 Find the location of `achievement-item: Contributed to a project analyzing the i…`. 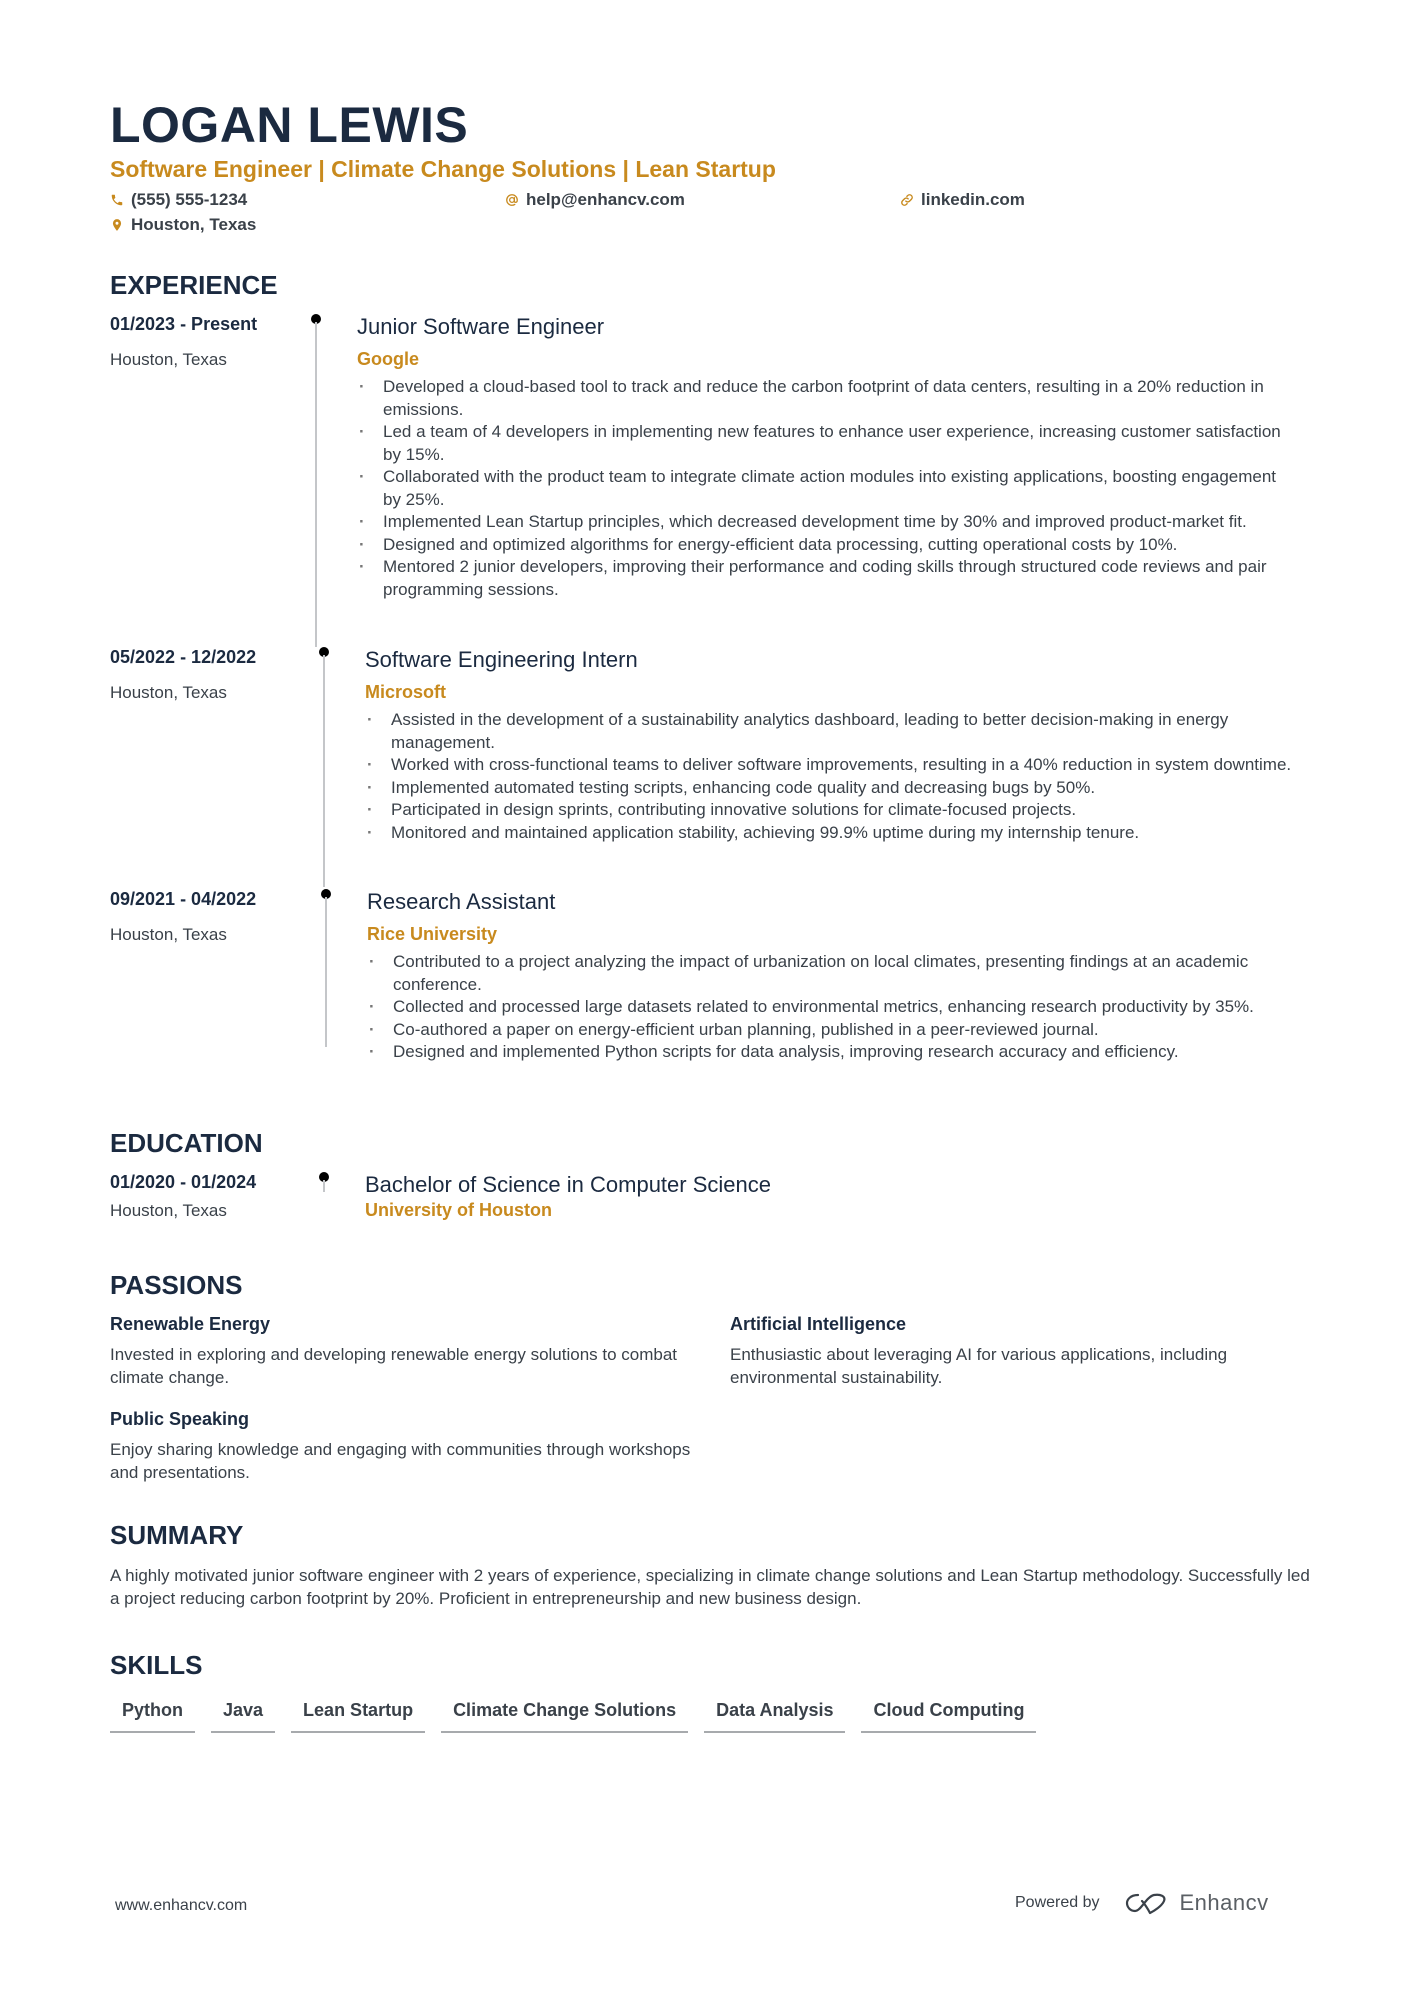

achievement-item: Contributed to a project analyzing the i… is located at coordinates (837, 973).